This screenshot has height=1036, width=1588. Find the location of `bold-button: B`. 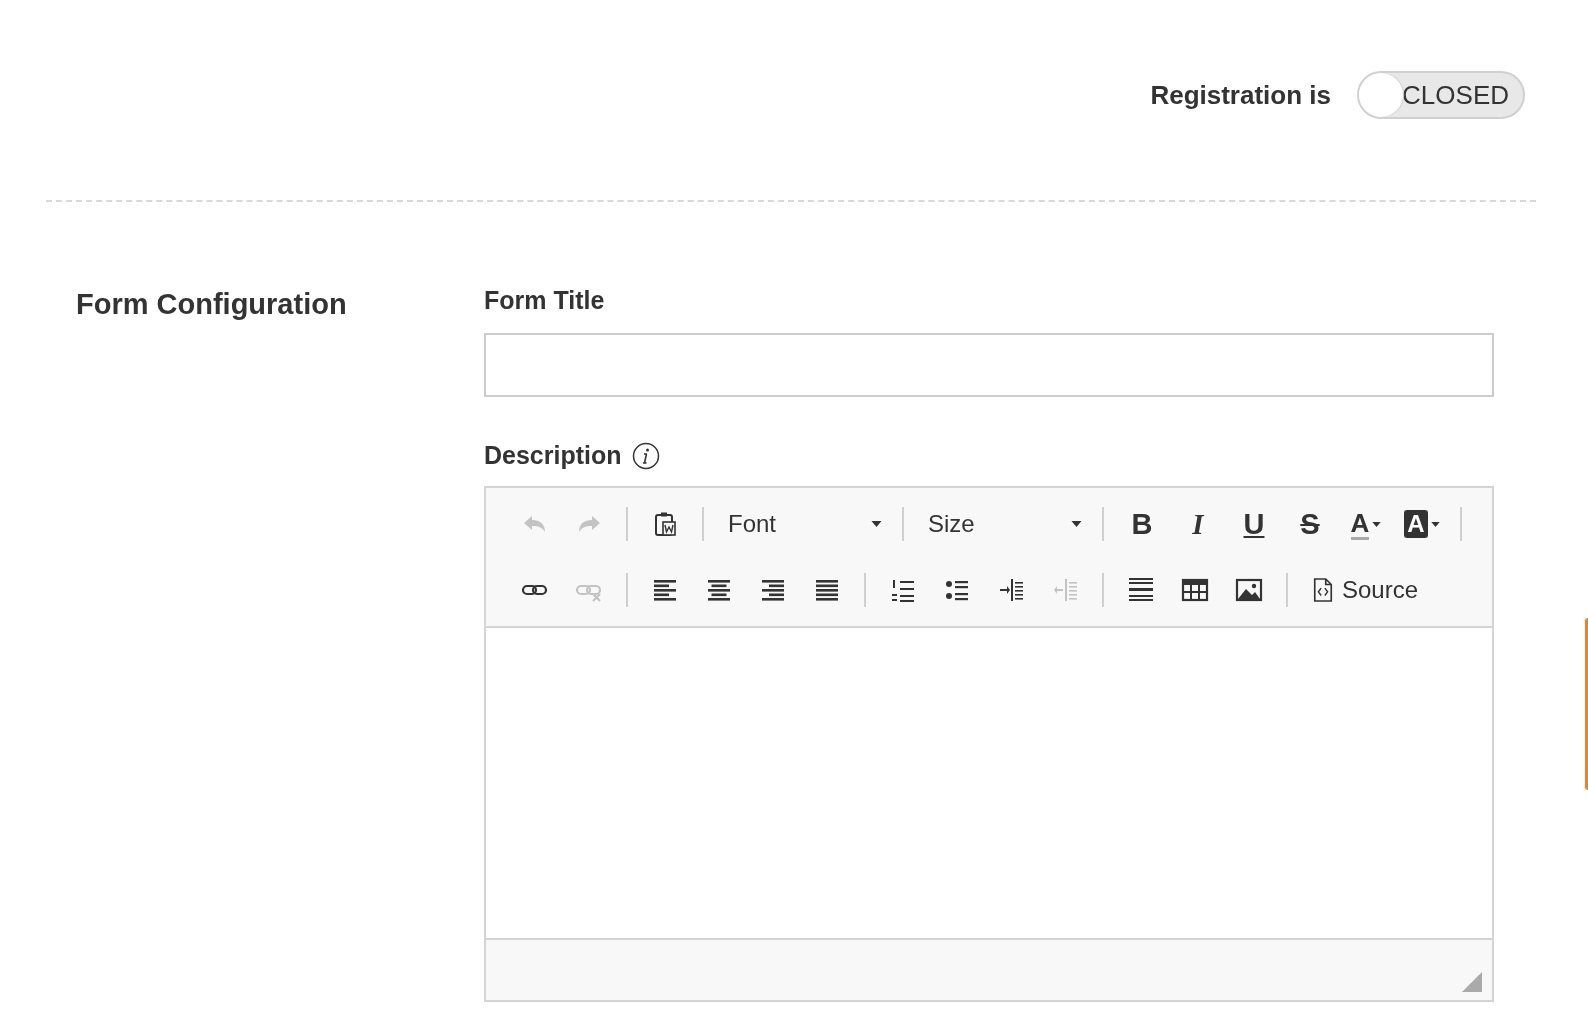

bold-button: B is located at coordinates (1142, 524).